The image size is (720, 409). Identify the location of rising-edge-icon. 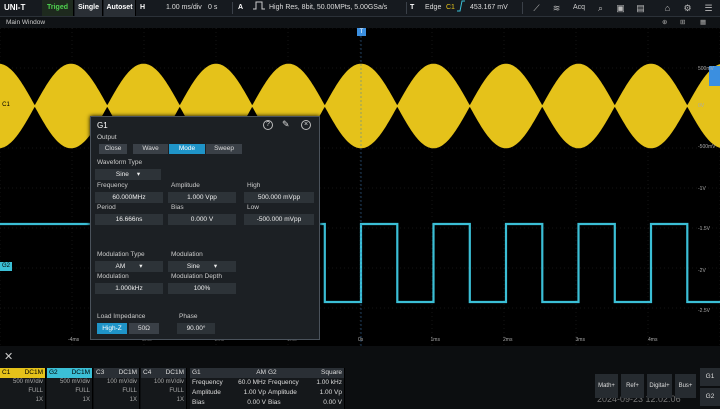
(461, 8).